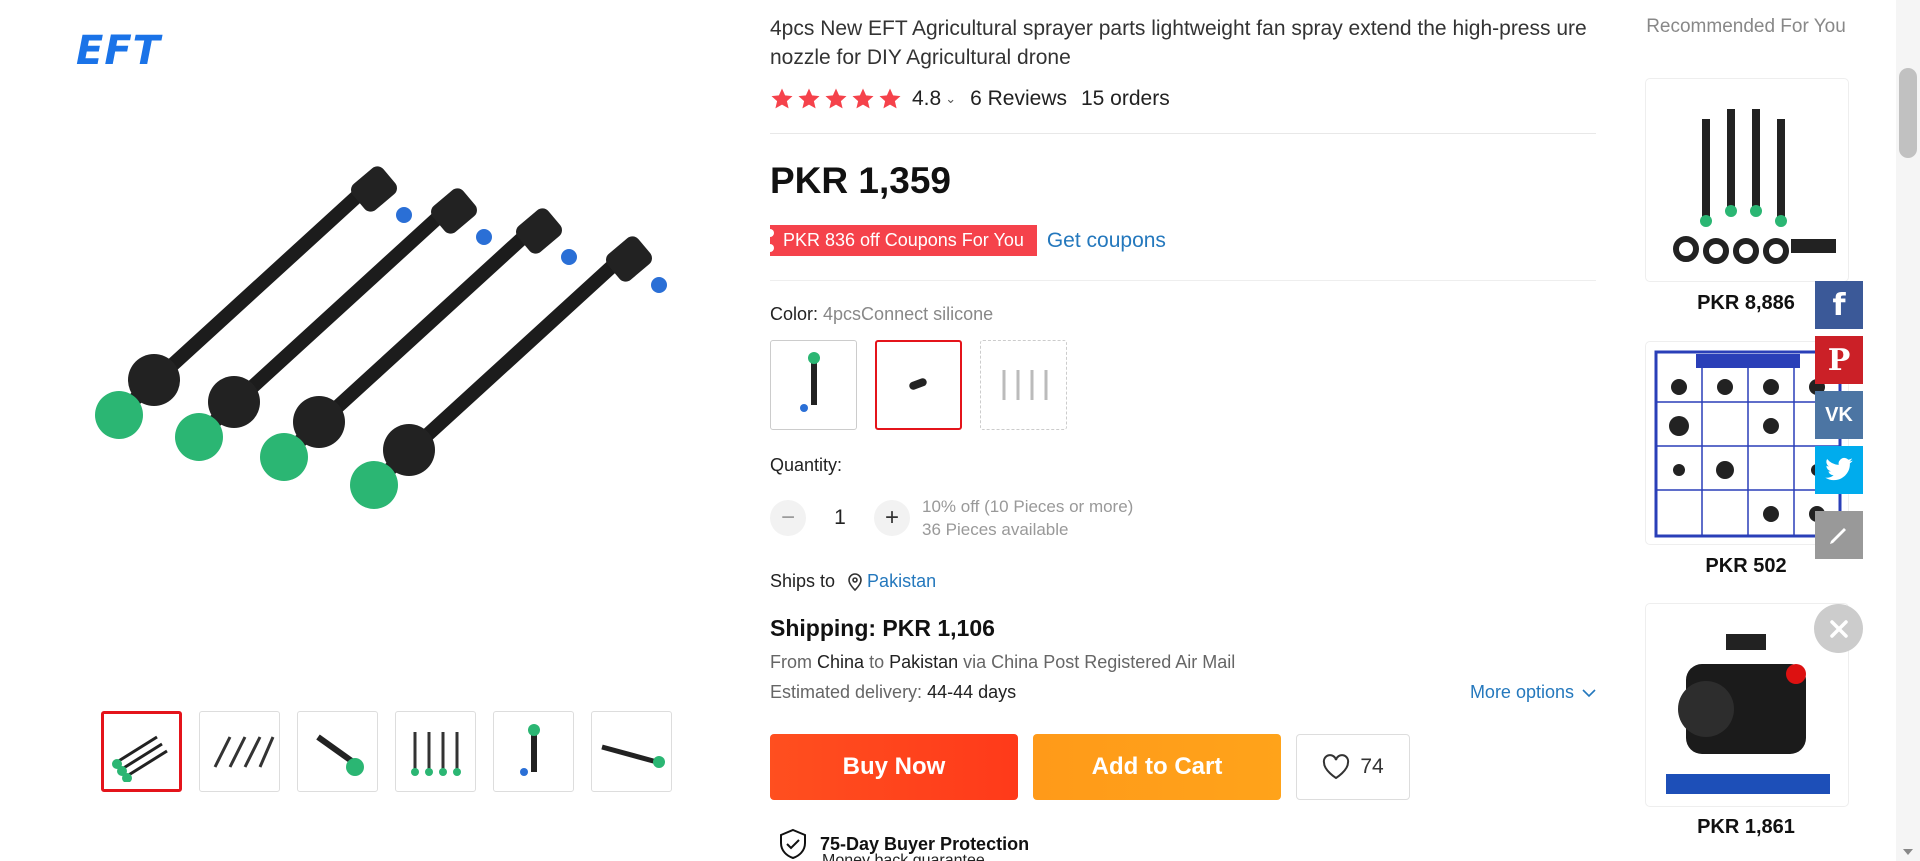 The image size is (1920, 861). Describe the element at coordinates (1336, 767) in the screenshot. I see `heart-icon` at that location.